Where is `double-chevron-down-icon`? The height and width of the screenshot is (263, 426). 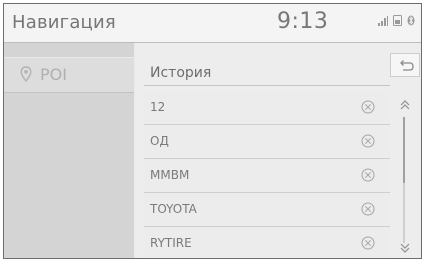 double-chevron-down-icon is located at coordinates (405, 248).